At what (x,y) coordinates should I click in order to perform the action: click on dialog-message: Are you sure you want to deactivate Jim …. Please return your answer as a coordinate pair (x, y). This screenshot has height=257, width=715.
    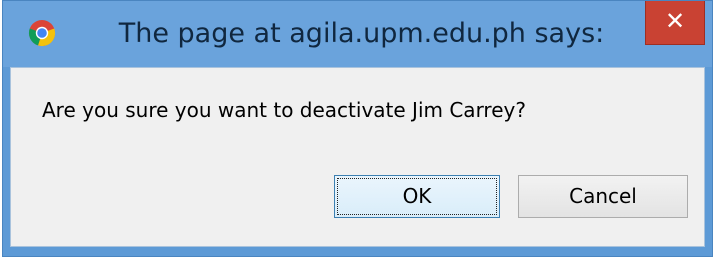
    Looking at the image, I should click on (284, 110).